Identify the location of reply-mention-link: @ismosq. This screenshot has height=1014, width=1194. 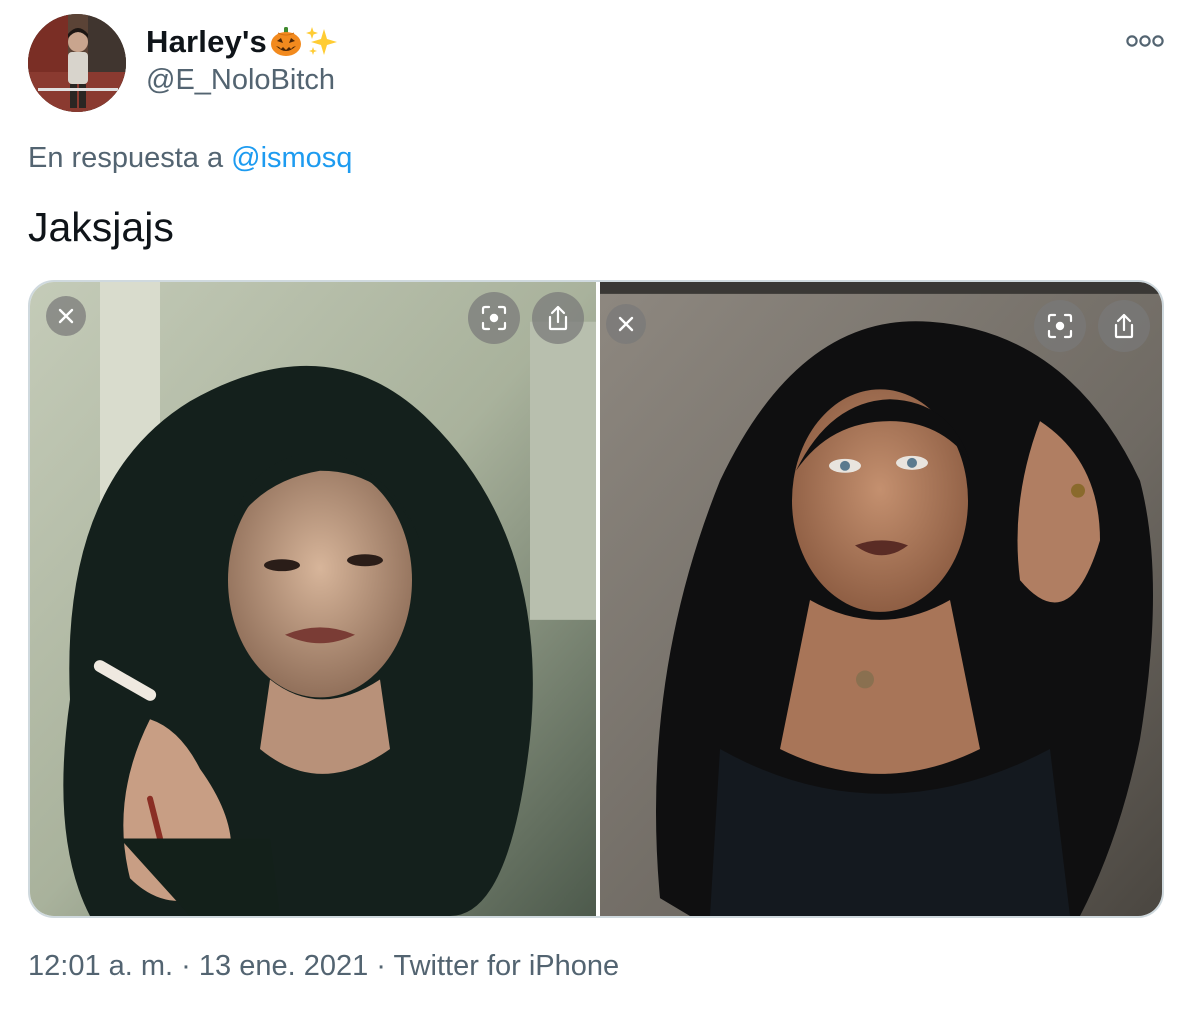
(291, 158).